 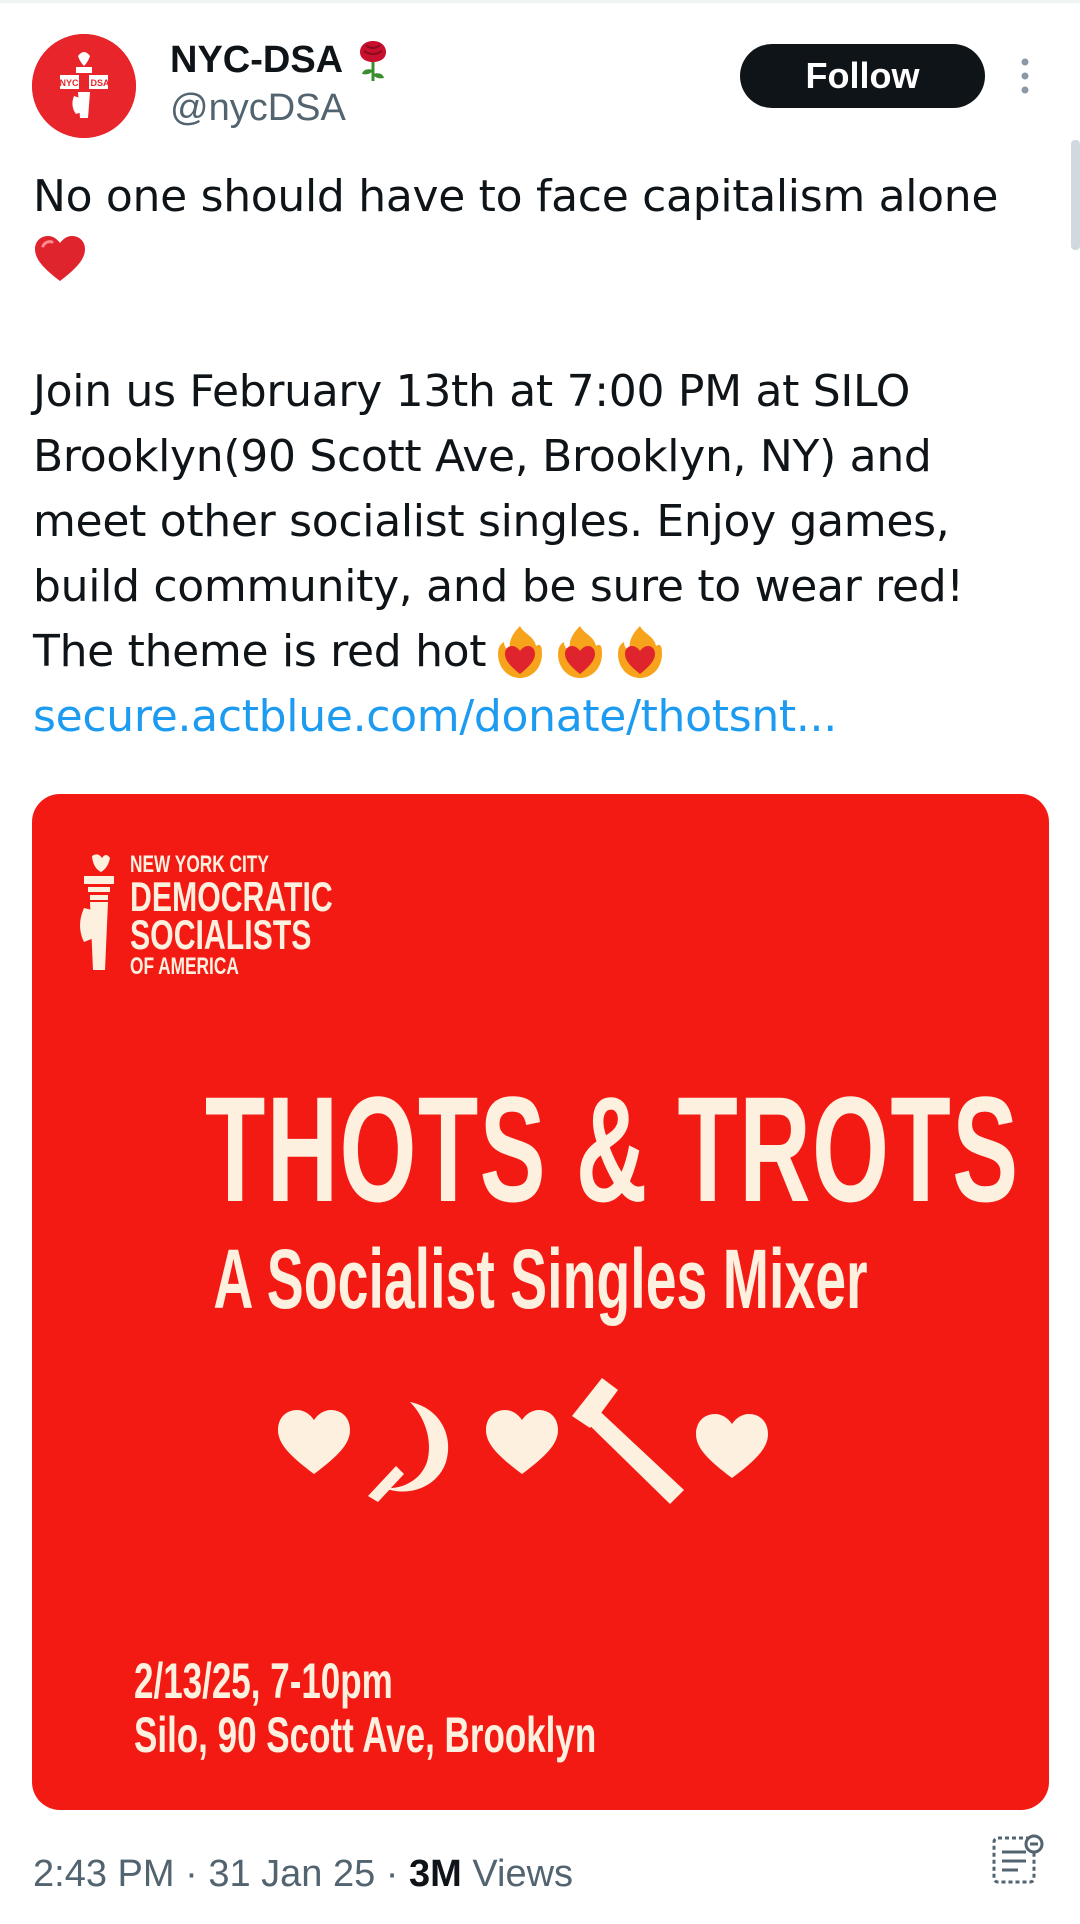 What do you see at coordinates (517, 1874) in the screenshot?
I see `views-label: Views` at bounding box center [517, 1874].